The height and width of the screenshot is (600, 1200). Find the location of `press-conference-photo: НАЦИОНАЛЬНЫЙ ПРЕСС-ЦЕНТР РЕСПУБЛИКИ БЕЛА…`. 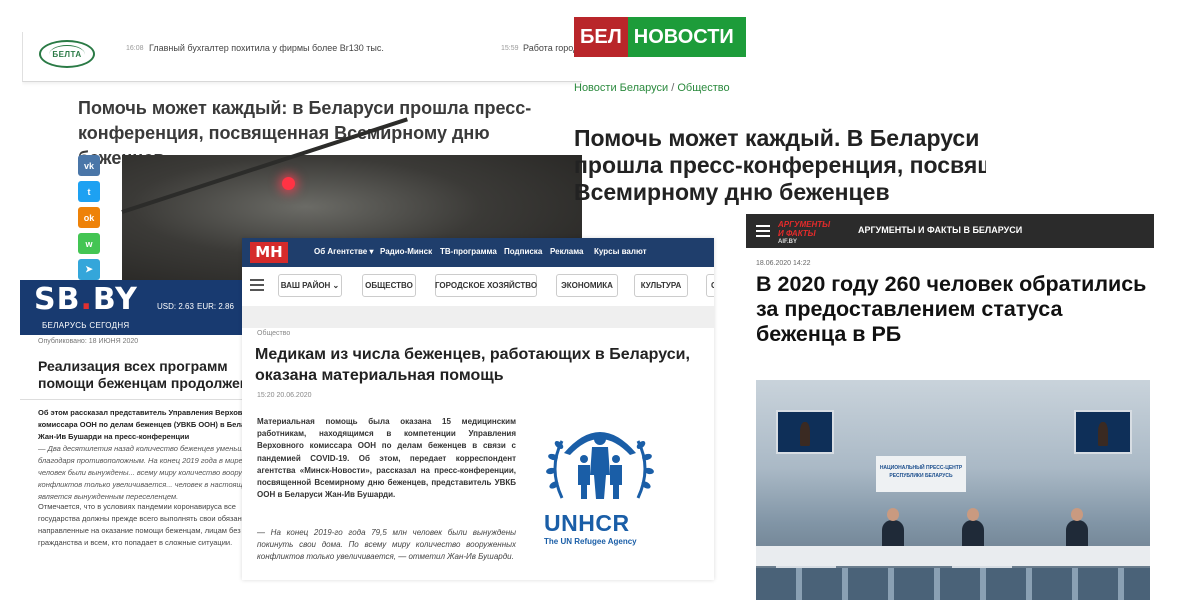

press-conference-photo: НАЦИОНАЛЬНЫЙ ПРЕСС-ЦЕНТР РЕСПУБЛИКИ БЕЛА… is located at coordinates (953, 490).